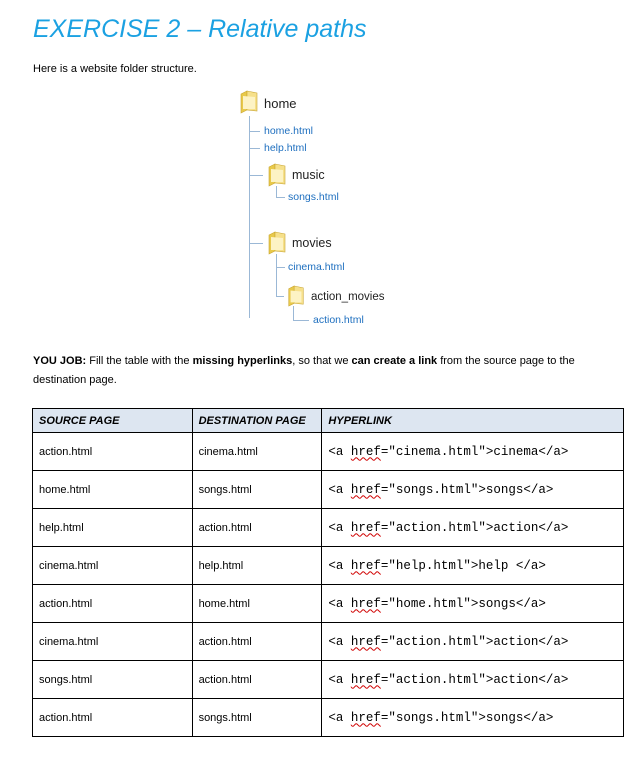  What do you see at coordinates (316, 267) in the screenshot?
I see `file-cinema-html: cinema.html` at bounding box center [316, 267].